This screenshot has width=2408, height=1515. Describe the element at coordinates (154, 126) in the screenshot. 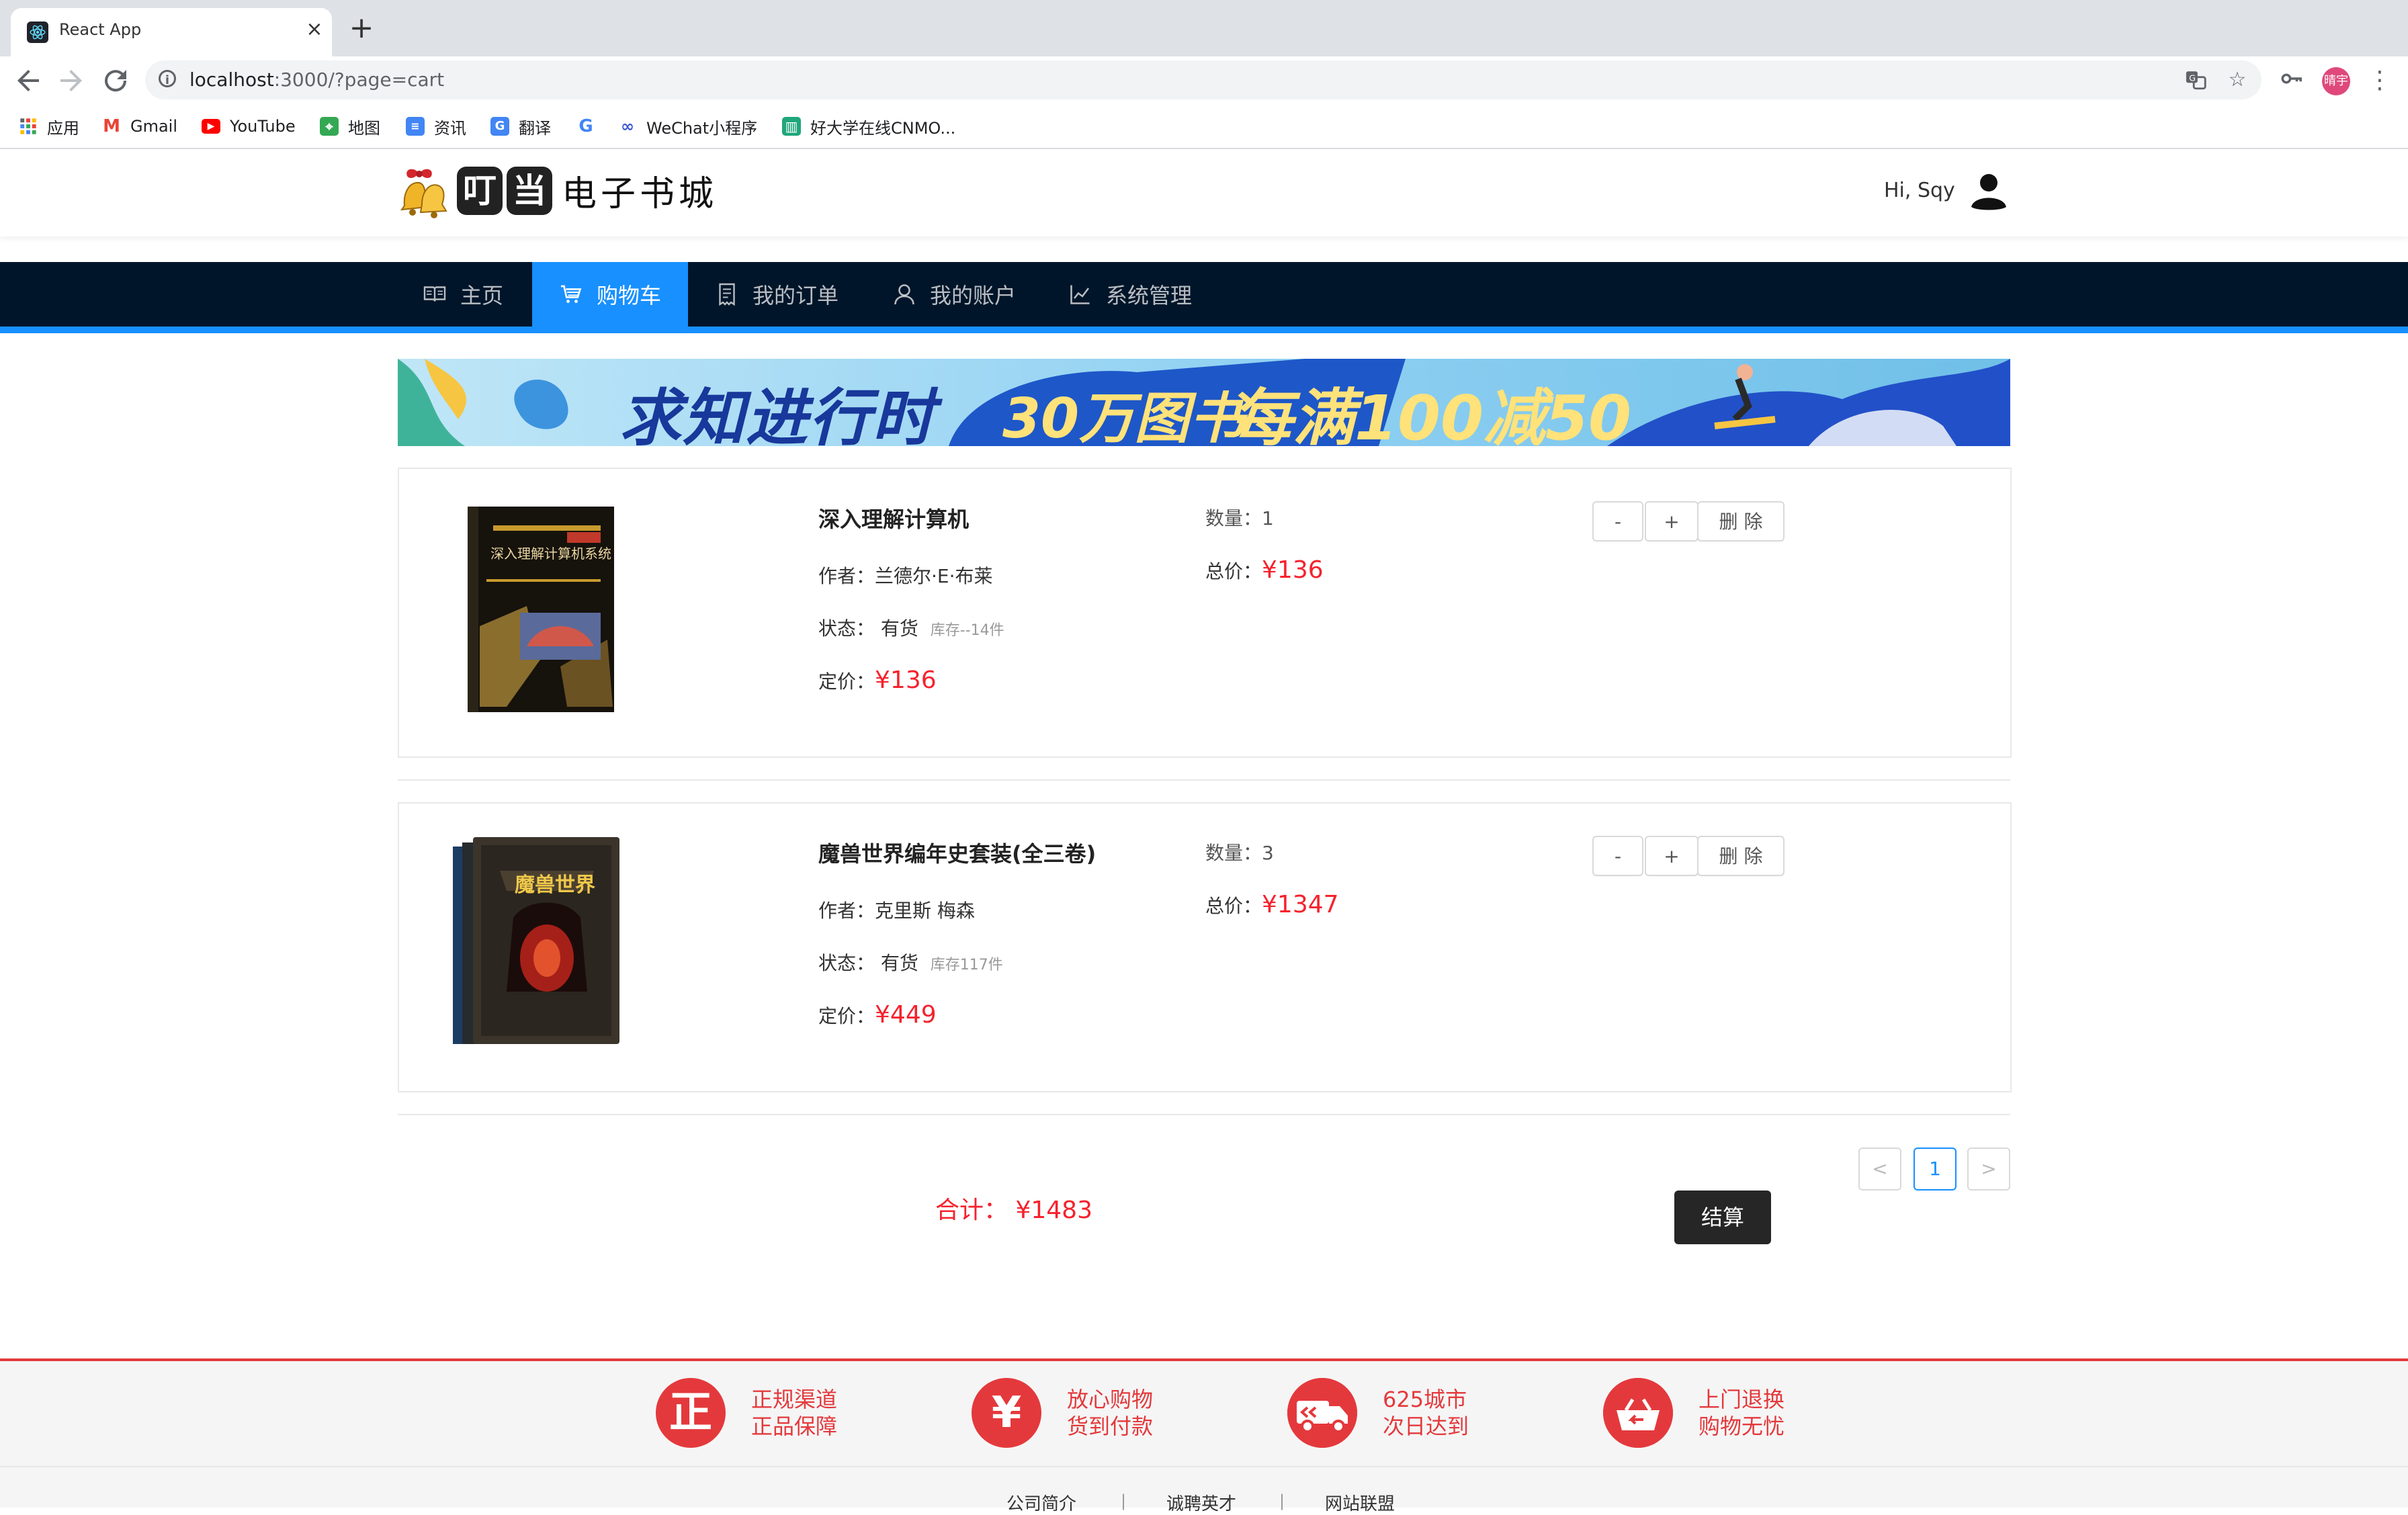

I see `bookmark-label: Gmail` at that location.